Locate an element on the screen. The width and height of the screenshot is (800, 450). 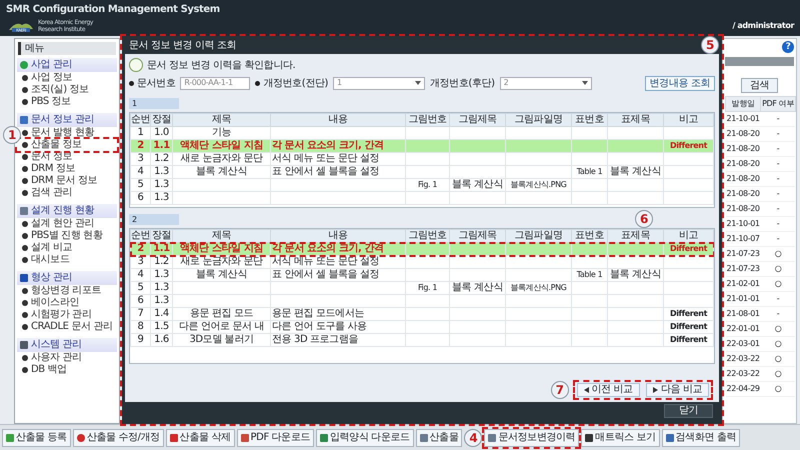
history-icon is located at coordinates (492, 438).